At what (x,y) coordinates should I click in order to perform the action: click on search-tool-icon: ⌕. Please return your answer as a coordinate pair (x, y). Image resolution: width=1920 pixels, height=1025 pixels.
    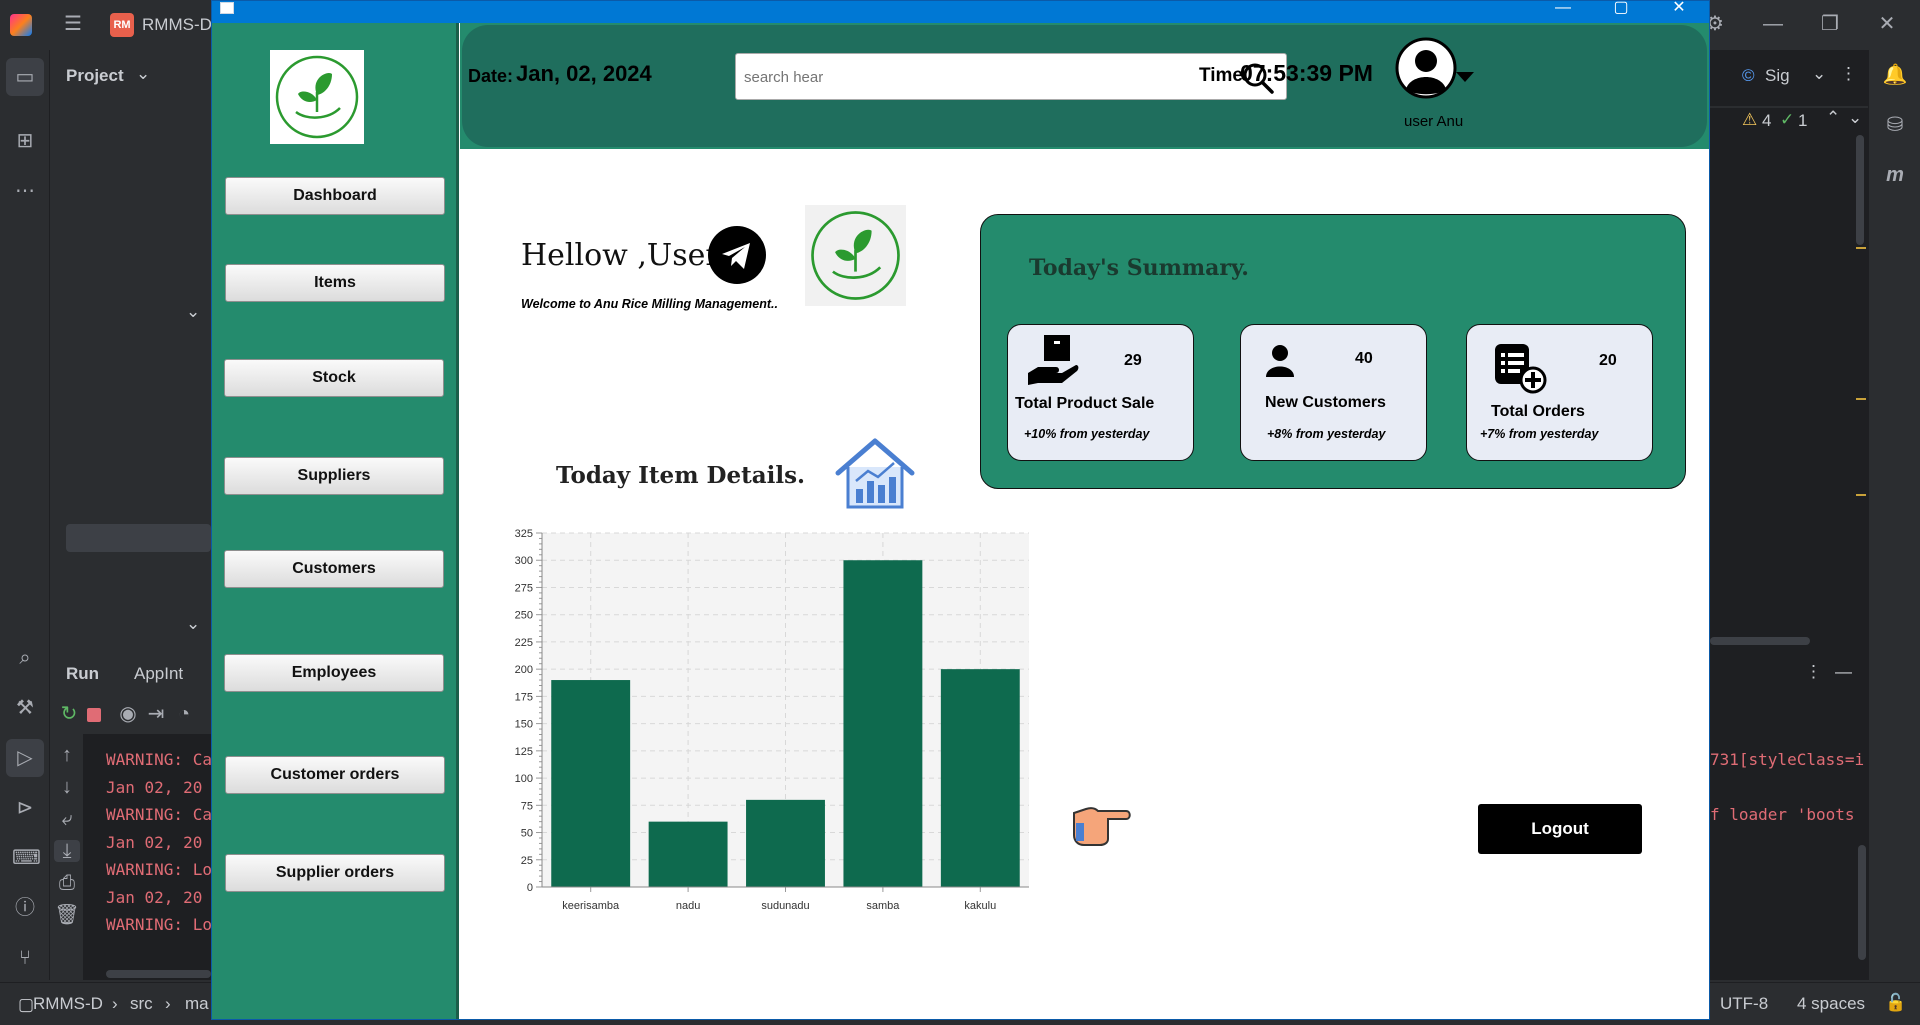
    Looking at the image, I should click on (25, 658).